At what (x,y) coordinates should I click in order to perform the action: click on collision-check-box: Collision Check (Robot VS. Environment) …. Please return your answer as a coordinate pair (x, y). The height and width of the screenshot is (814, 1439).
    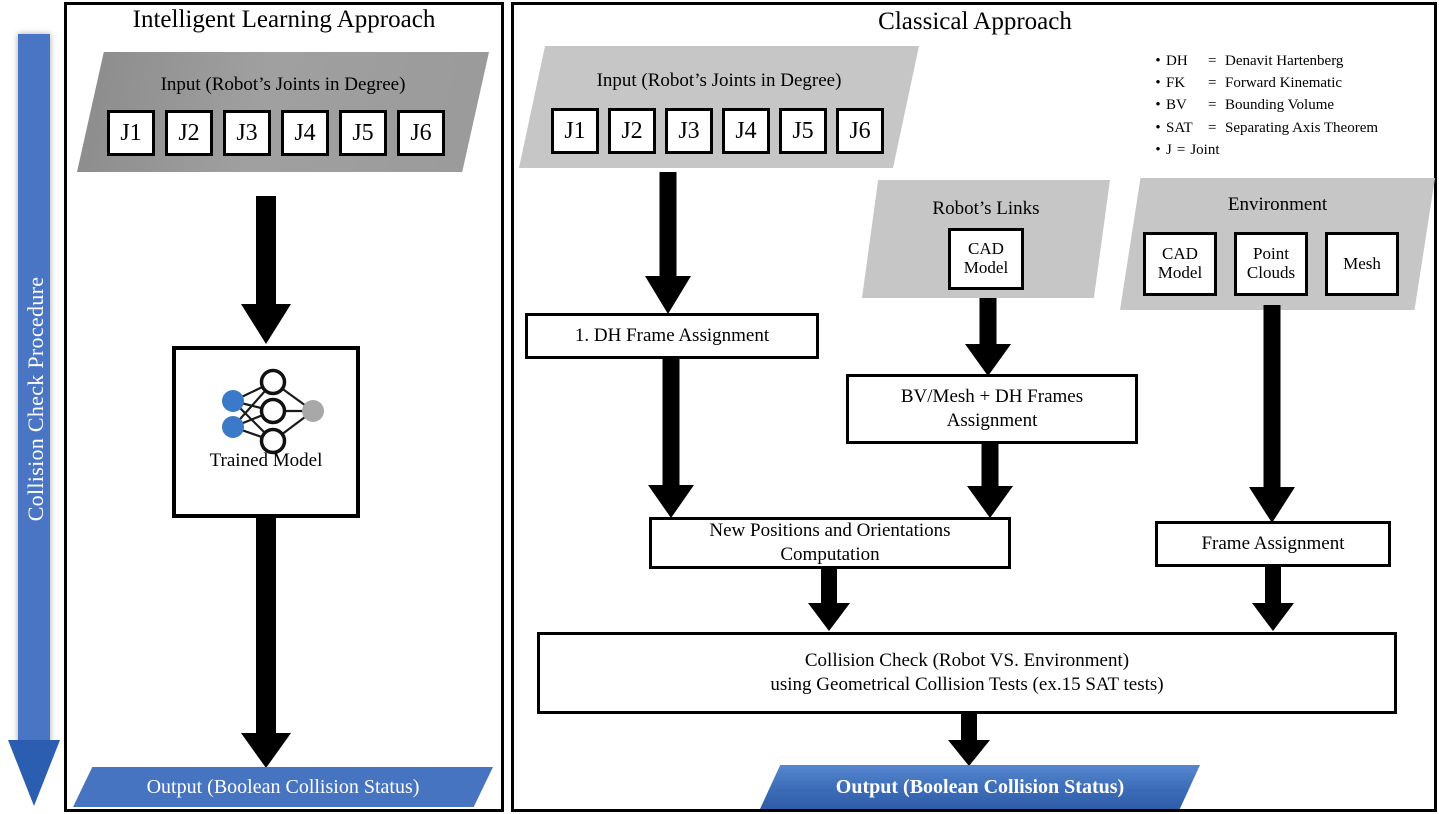
    Looking at the image, I should click on (967, 673).